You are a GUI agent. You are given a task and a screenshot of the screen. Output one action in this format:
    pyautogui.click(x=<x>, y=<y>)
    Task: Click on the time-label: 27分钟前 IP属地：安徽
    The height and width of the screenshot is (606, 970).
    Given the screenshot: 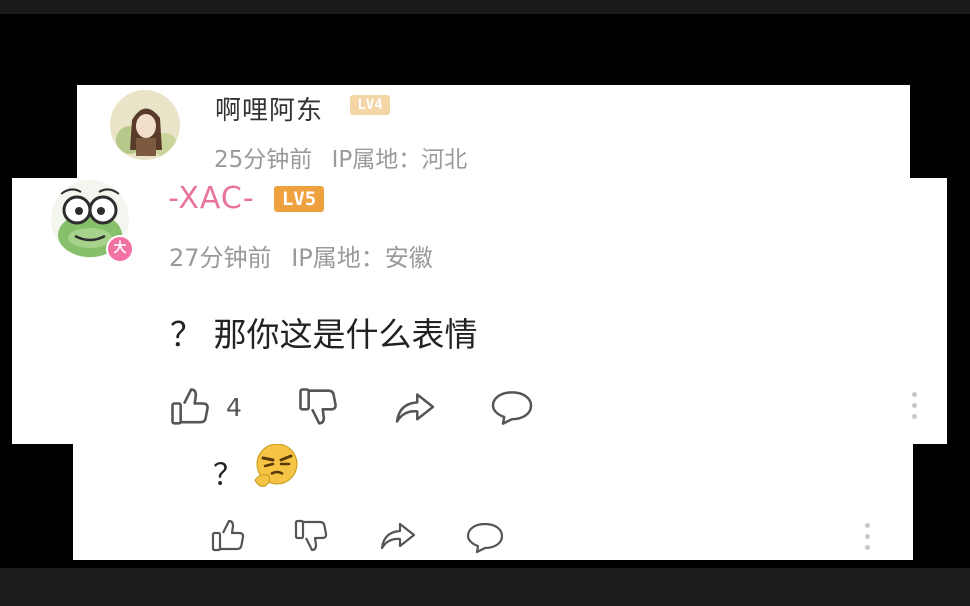 What is the action you would take?
    pyautogui.click(x=301, y=255)
    